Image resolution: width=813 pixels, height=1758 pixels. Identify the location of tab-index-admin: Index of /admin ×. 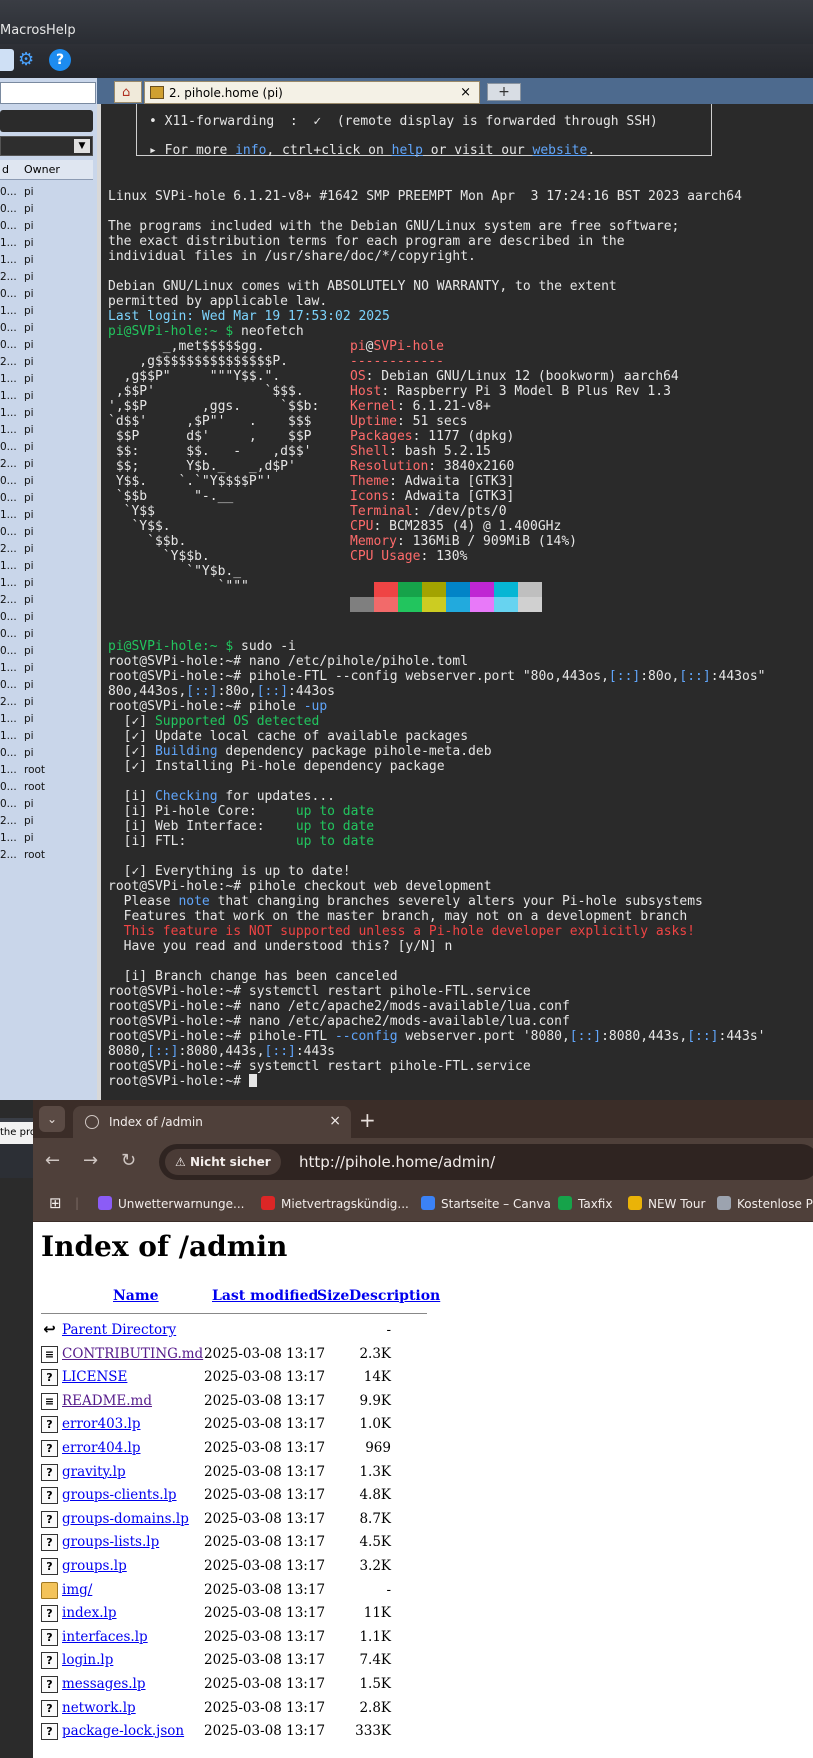
(212, 1122).